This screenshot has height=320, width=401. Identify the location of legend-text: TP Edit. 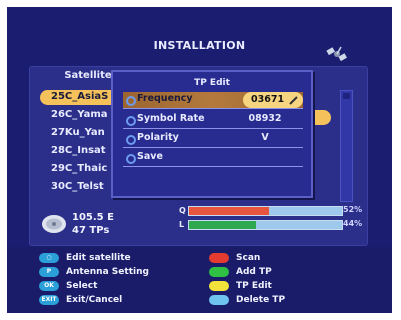
(254, 286).